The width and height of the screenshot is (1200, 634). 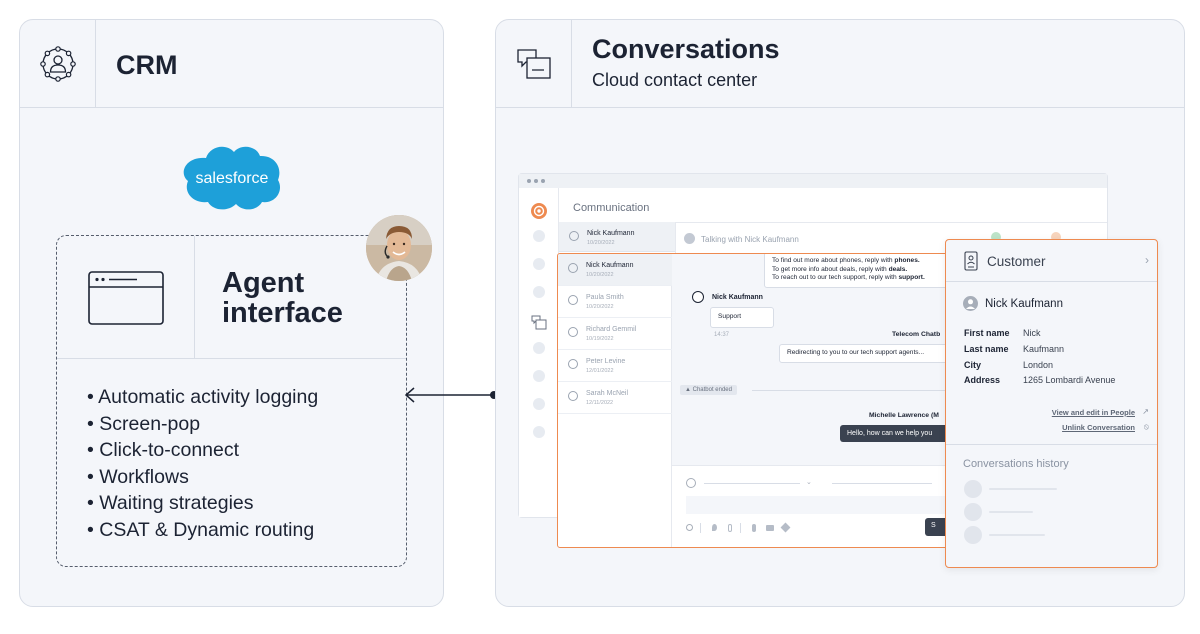 I want to click on unlink-conversation-link: Unlink Conversation, so click(x=1098, y=427).